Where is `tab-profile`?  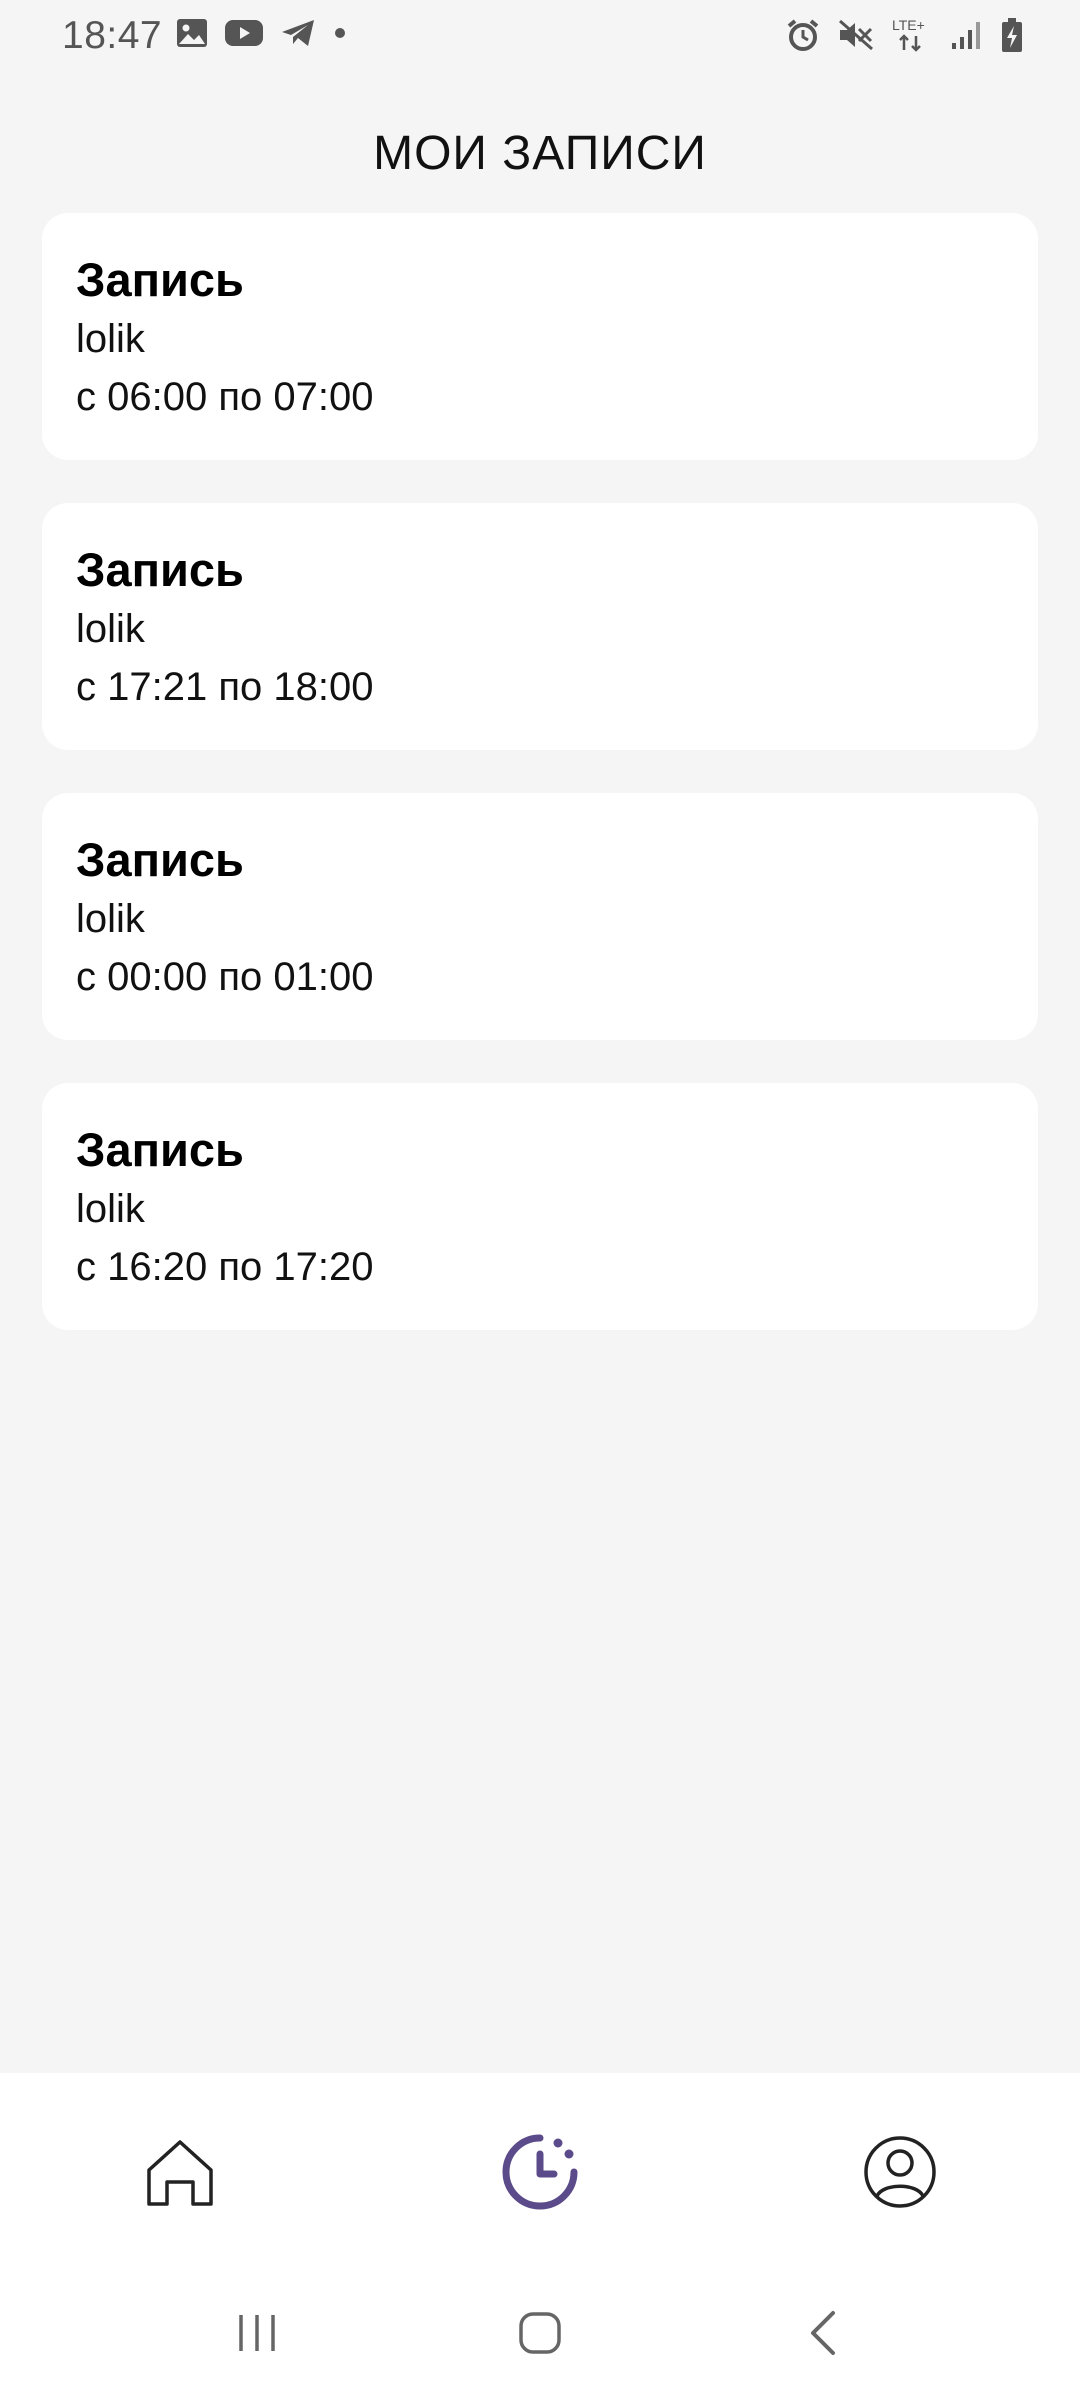
tab-profile is located at coordinates (900, 2172).